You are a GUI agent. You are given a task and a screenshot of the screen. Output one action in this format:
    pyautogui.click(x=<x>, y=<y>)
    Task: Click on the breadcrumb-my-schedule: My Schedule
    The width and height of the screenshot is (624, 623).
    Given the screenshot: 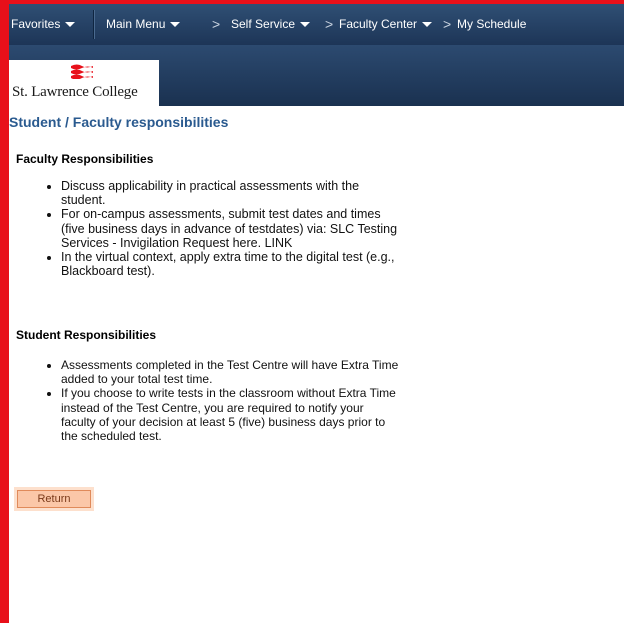 What is the action you would take?
    pyautogui.click(x=491, y=24)
    